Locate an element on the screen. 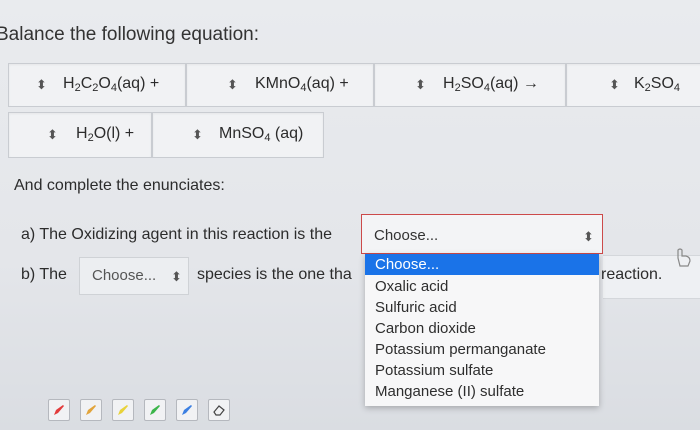 The height and width of the screenshot is (430, 700). term-h2so4: H2SO4(aq) → is located at coordinates (491, 84).